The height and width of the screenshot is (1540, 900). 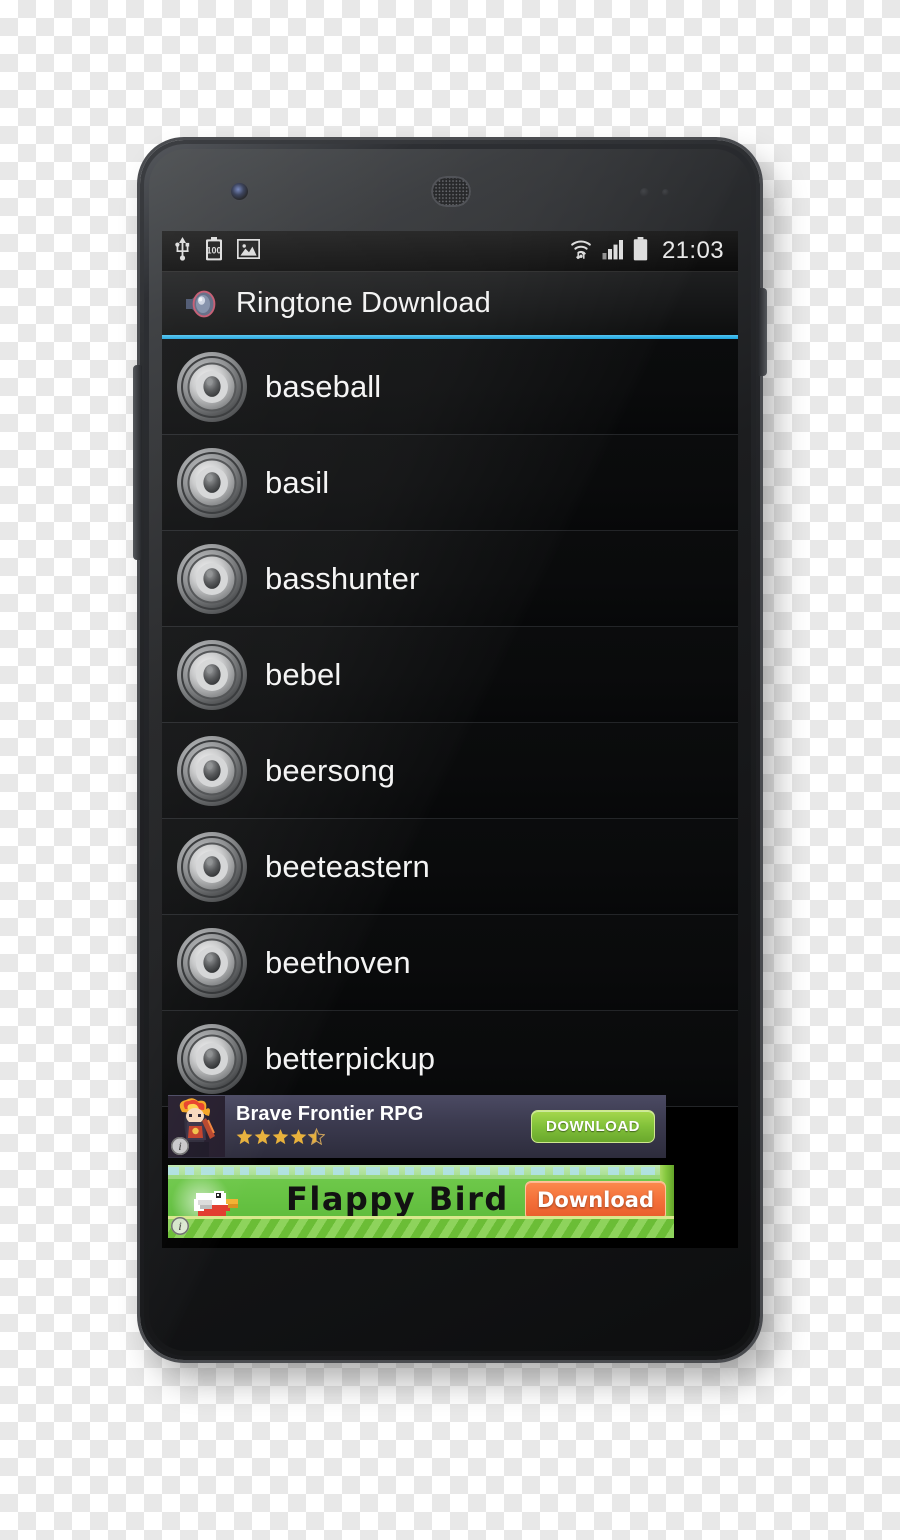 I want to click on list-item: baseball, so click(x=450, y=387).